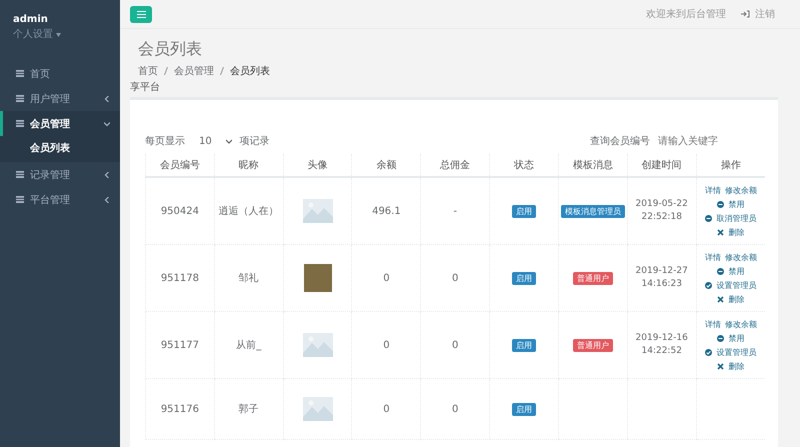 This screenshot has height=447, width=800. I want to click on column-header: 余额, so click(386, 165).